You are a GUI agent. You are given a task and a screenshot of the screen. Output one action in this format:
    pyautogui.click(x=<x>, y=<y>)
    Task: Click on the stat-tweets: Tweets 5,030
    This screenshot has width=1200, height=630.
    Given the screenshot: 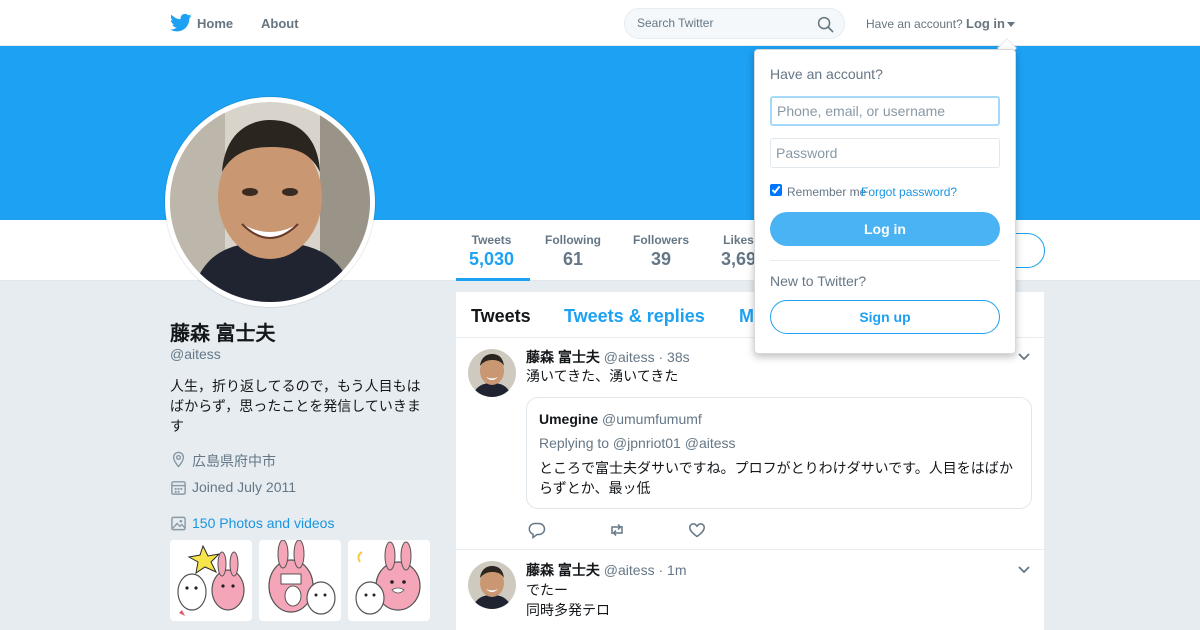 What is the action you would take?
    pyautogui.click(x=491, y=251)
    